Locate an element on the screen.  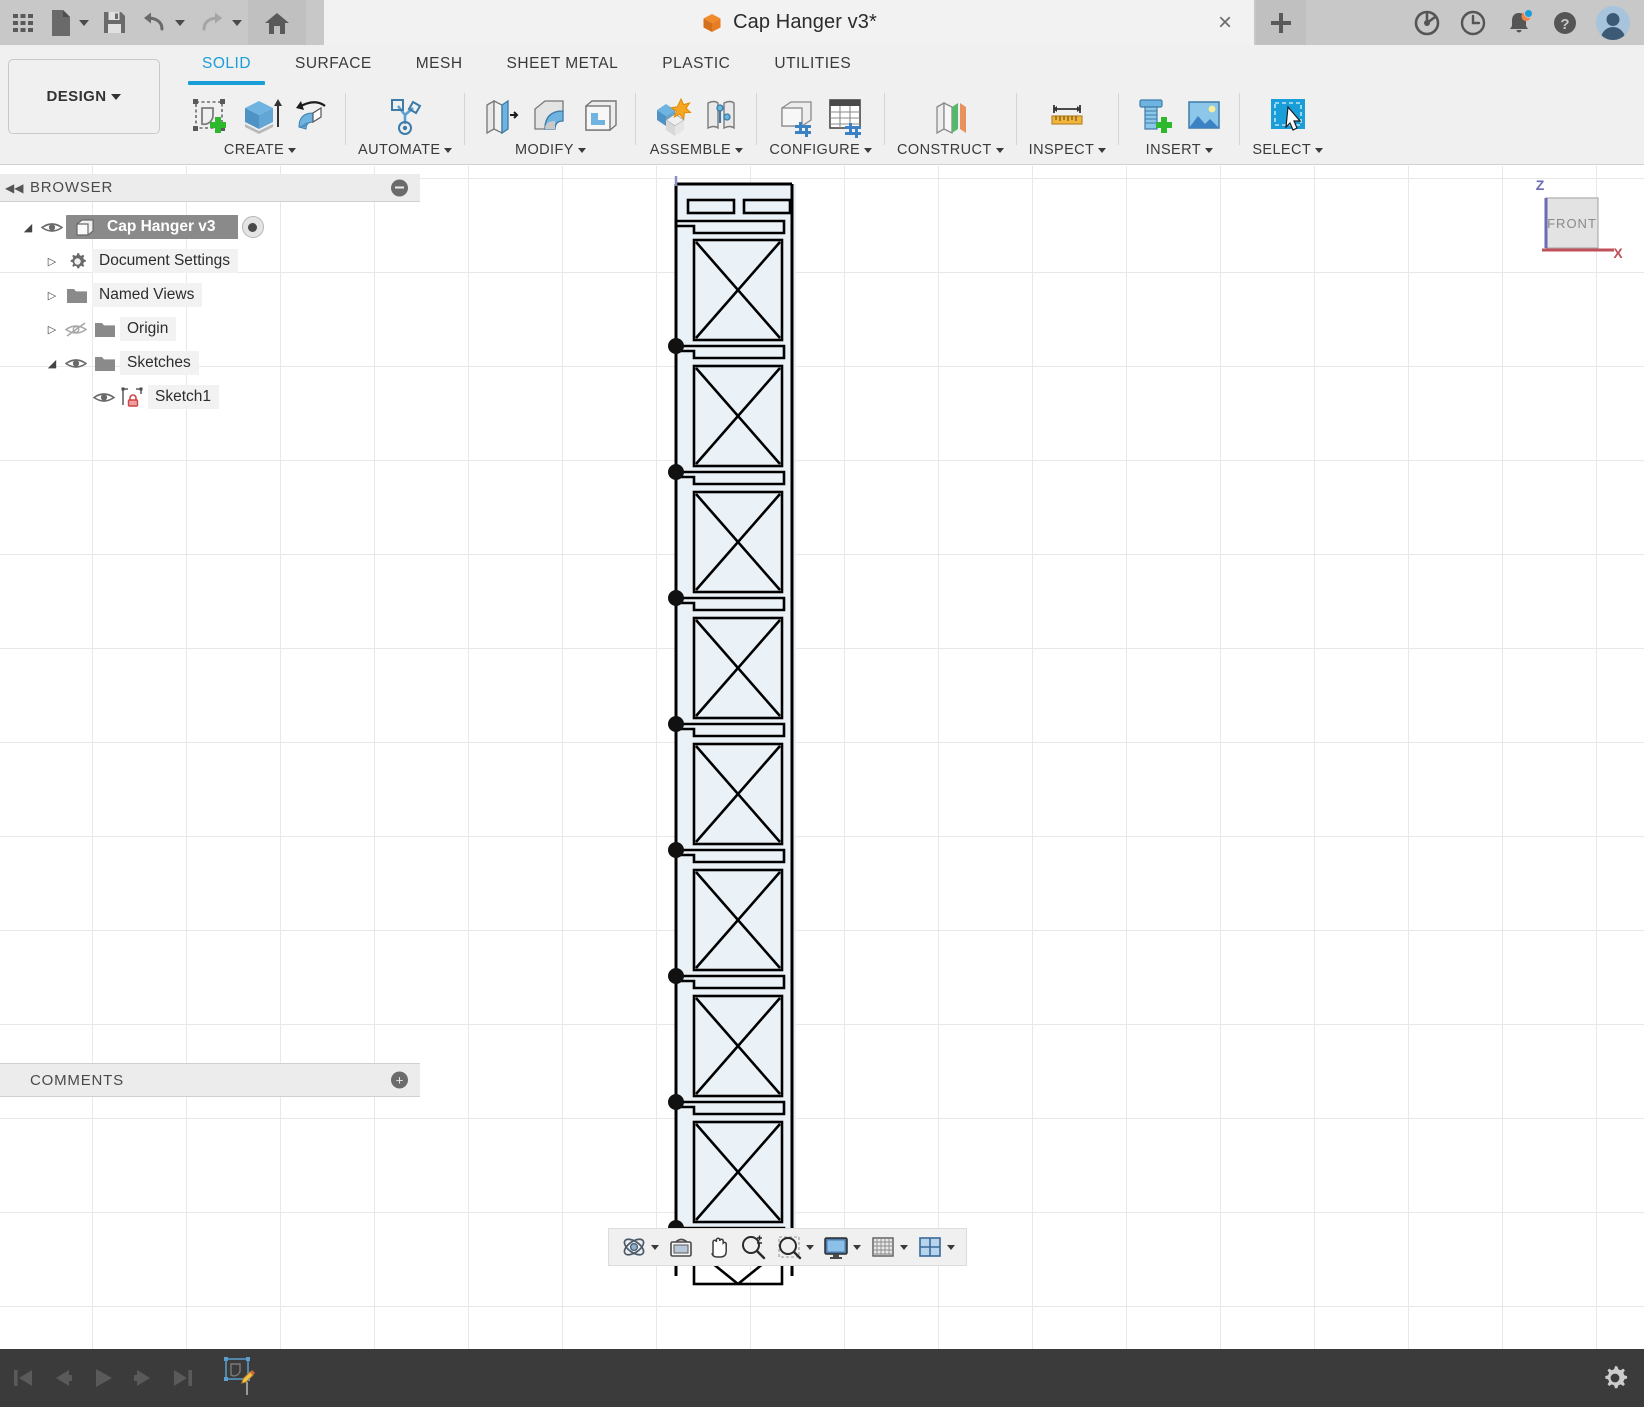
configuration-table-icon is located at coordinates (846, 116).